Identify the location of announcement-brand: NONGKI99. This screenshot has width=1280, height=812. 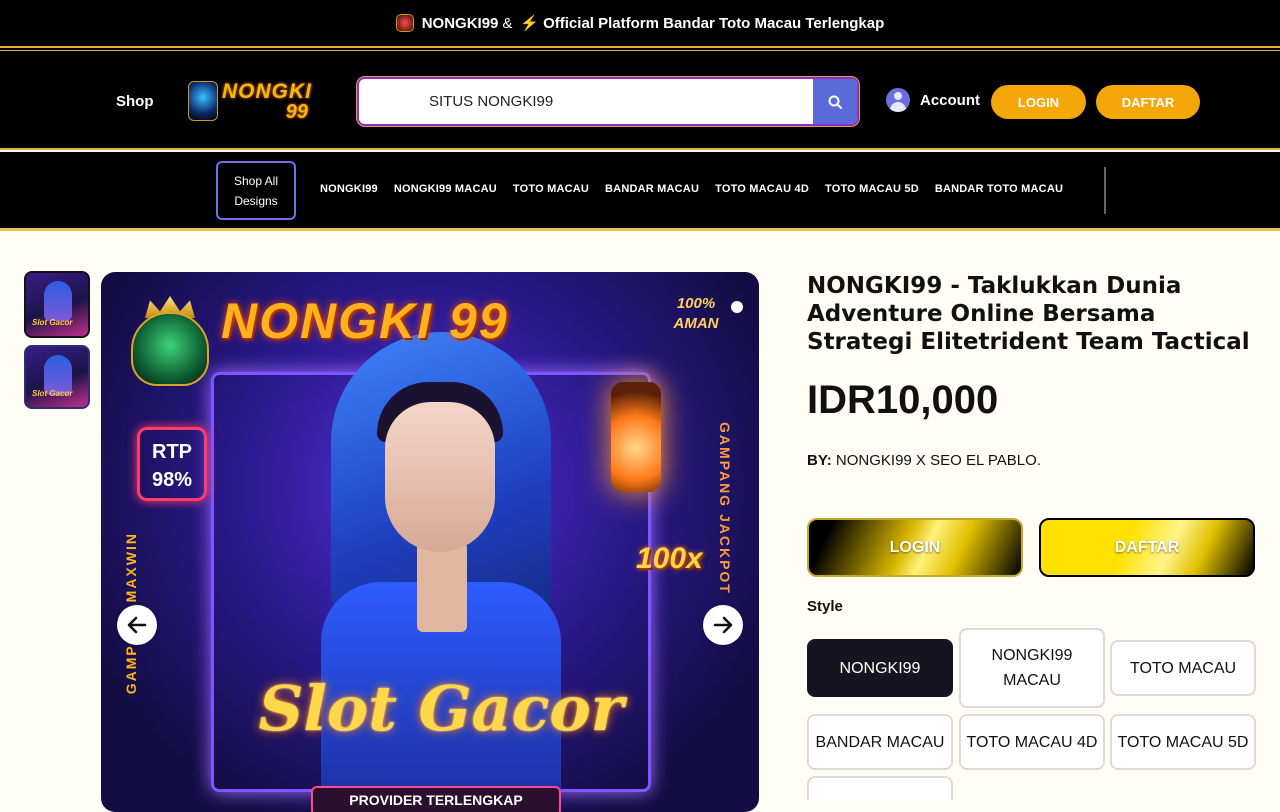
(460, 23).